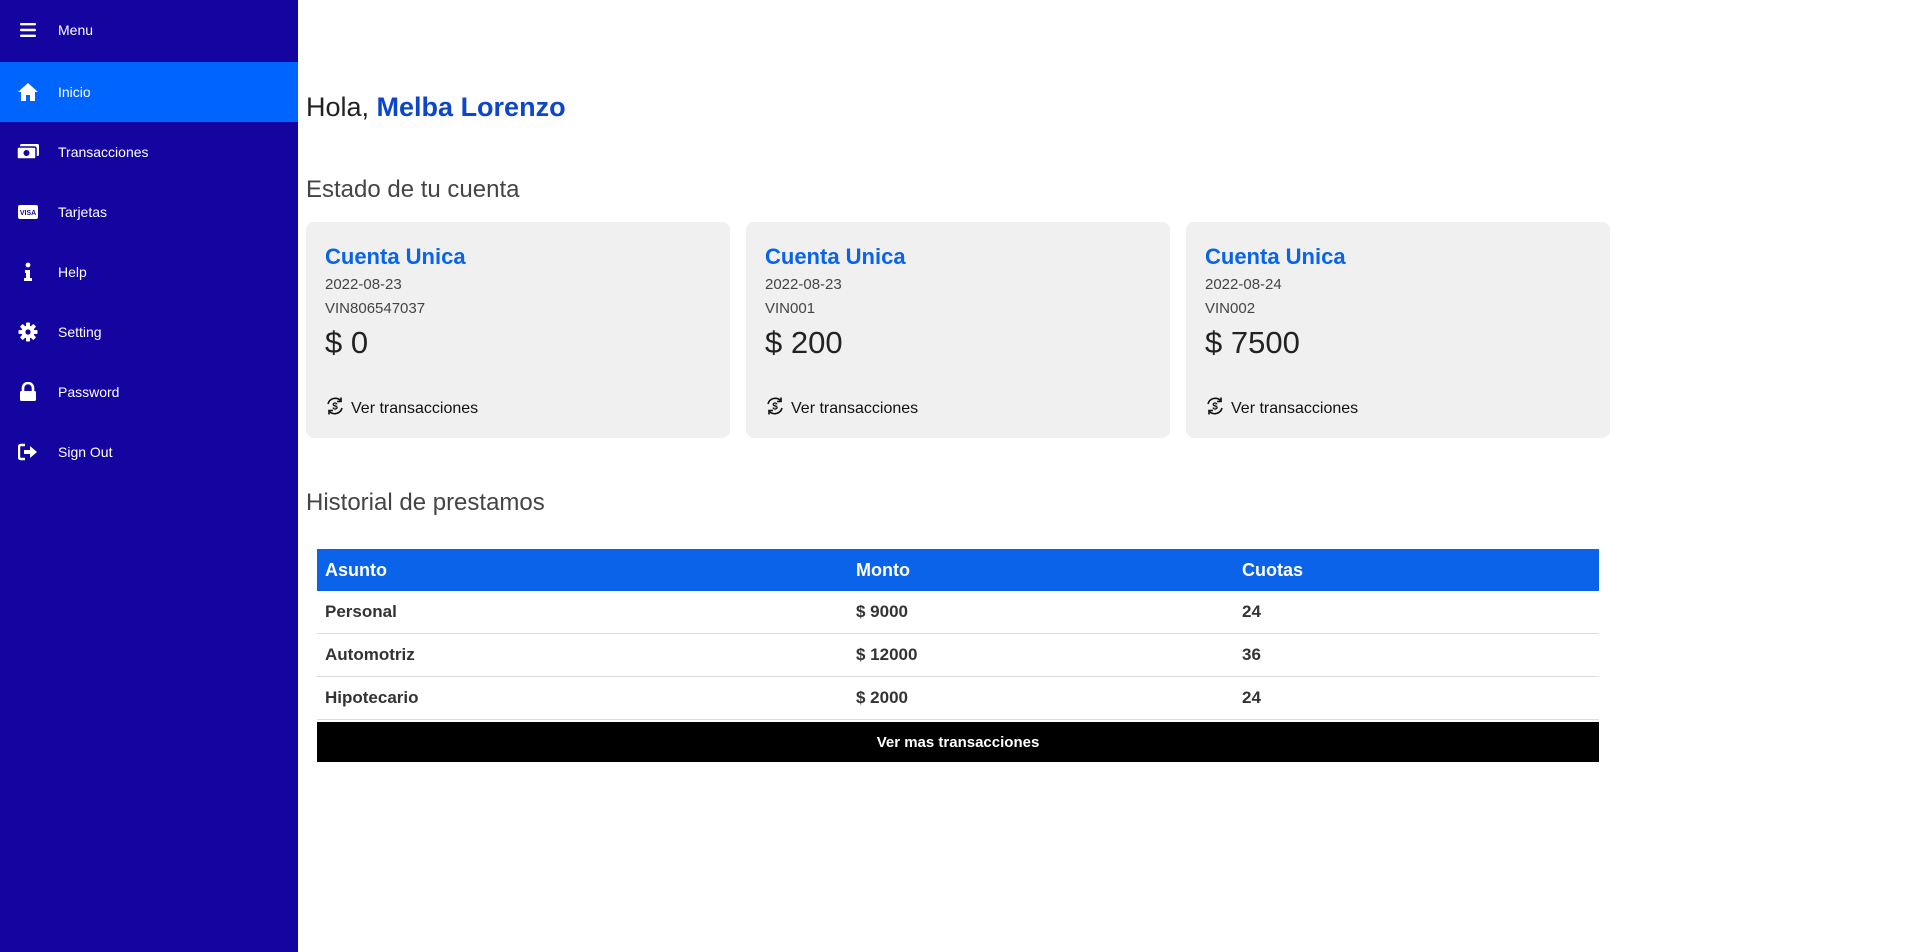 This screenshot has width=1917, height=952. What do you see at coordinates (361, 611) in the screenshot?
I see `cell-asunto: Personal` at bounding box center [361, 611].